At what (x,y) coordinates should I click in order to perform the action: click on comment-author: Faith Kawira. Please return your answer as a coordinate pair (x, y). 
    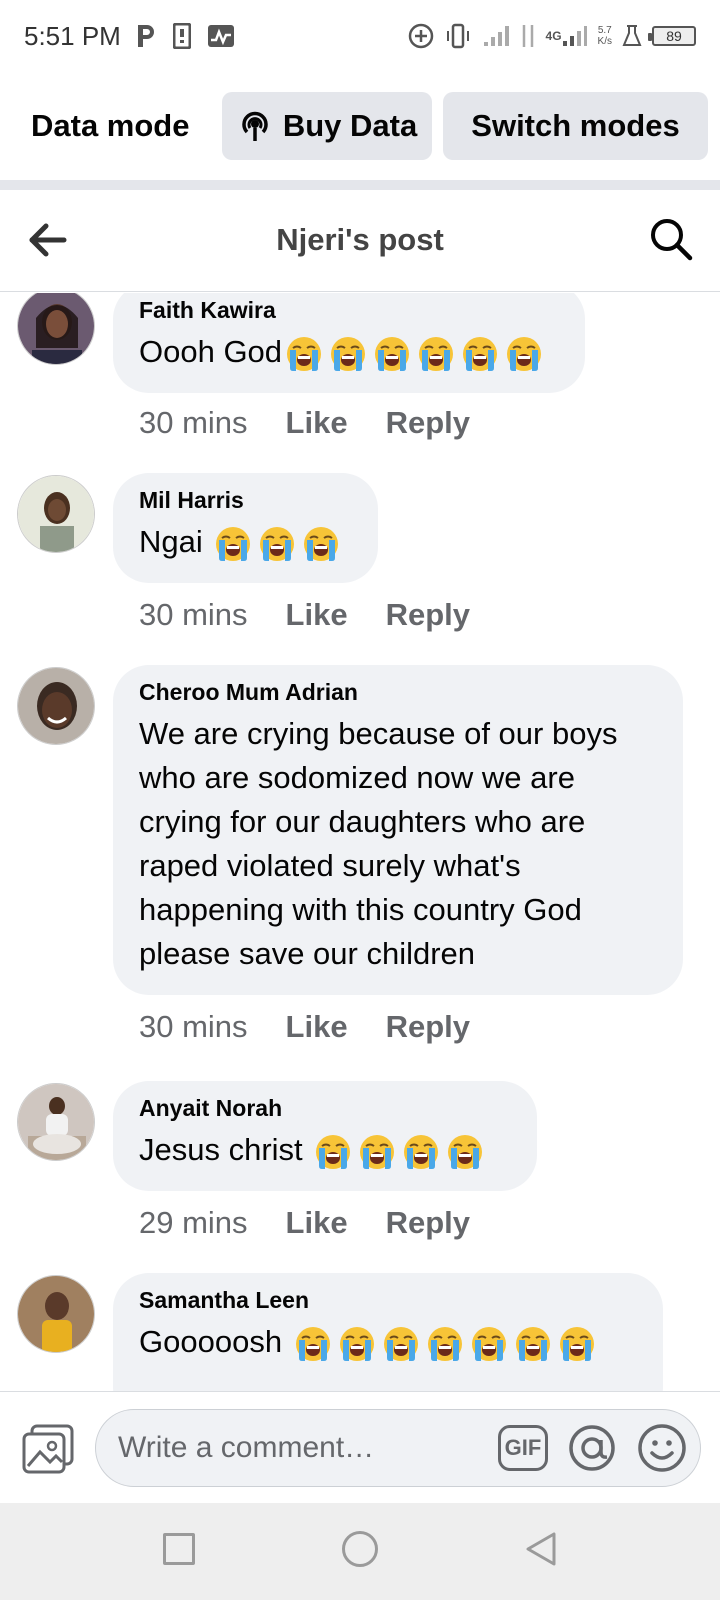
    Looking at the image, I should click on (349, 310).